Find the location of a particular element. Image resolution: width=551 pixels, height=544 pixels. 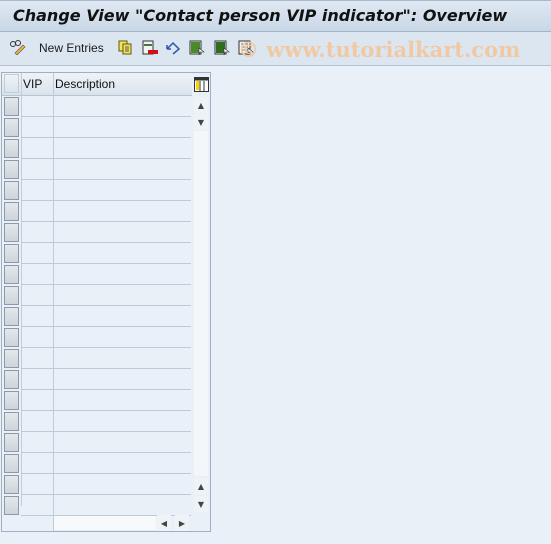

undo-icon is located at coordinates (173, 47).